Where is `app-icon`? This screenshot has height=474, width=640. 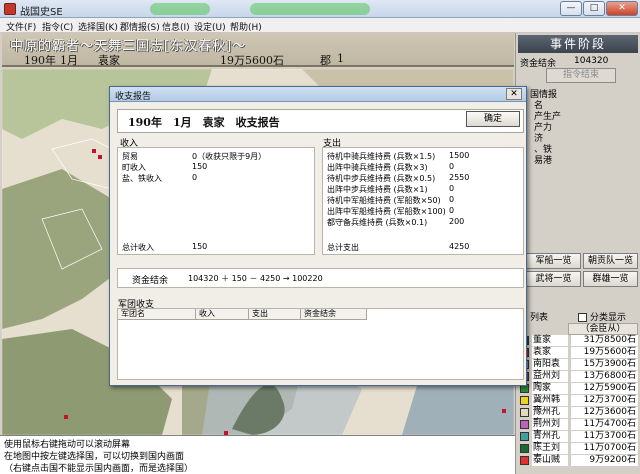
app-icon is located at coordinates (10, 9).